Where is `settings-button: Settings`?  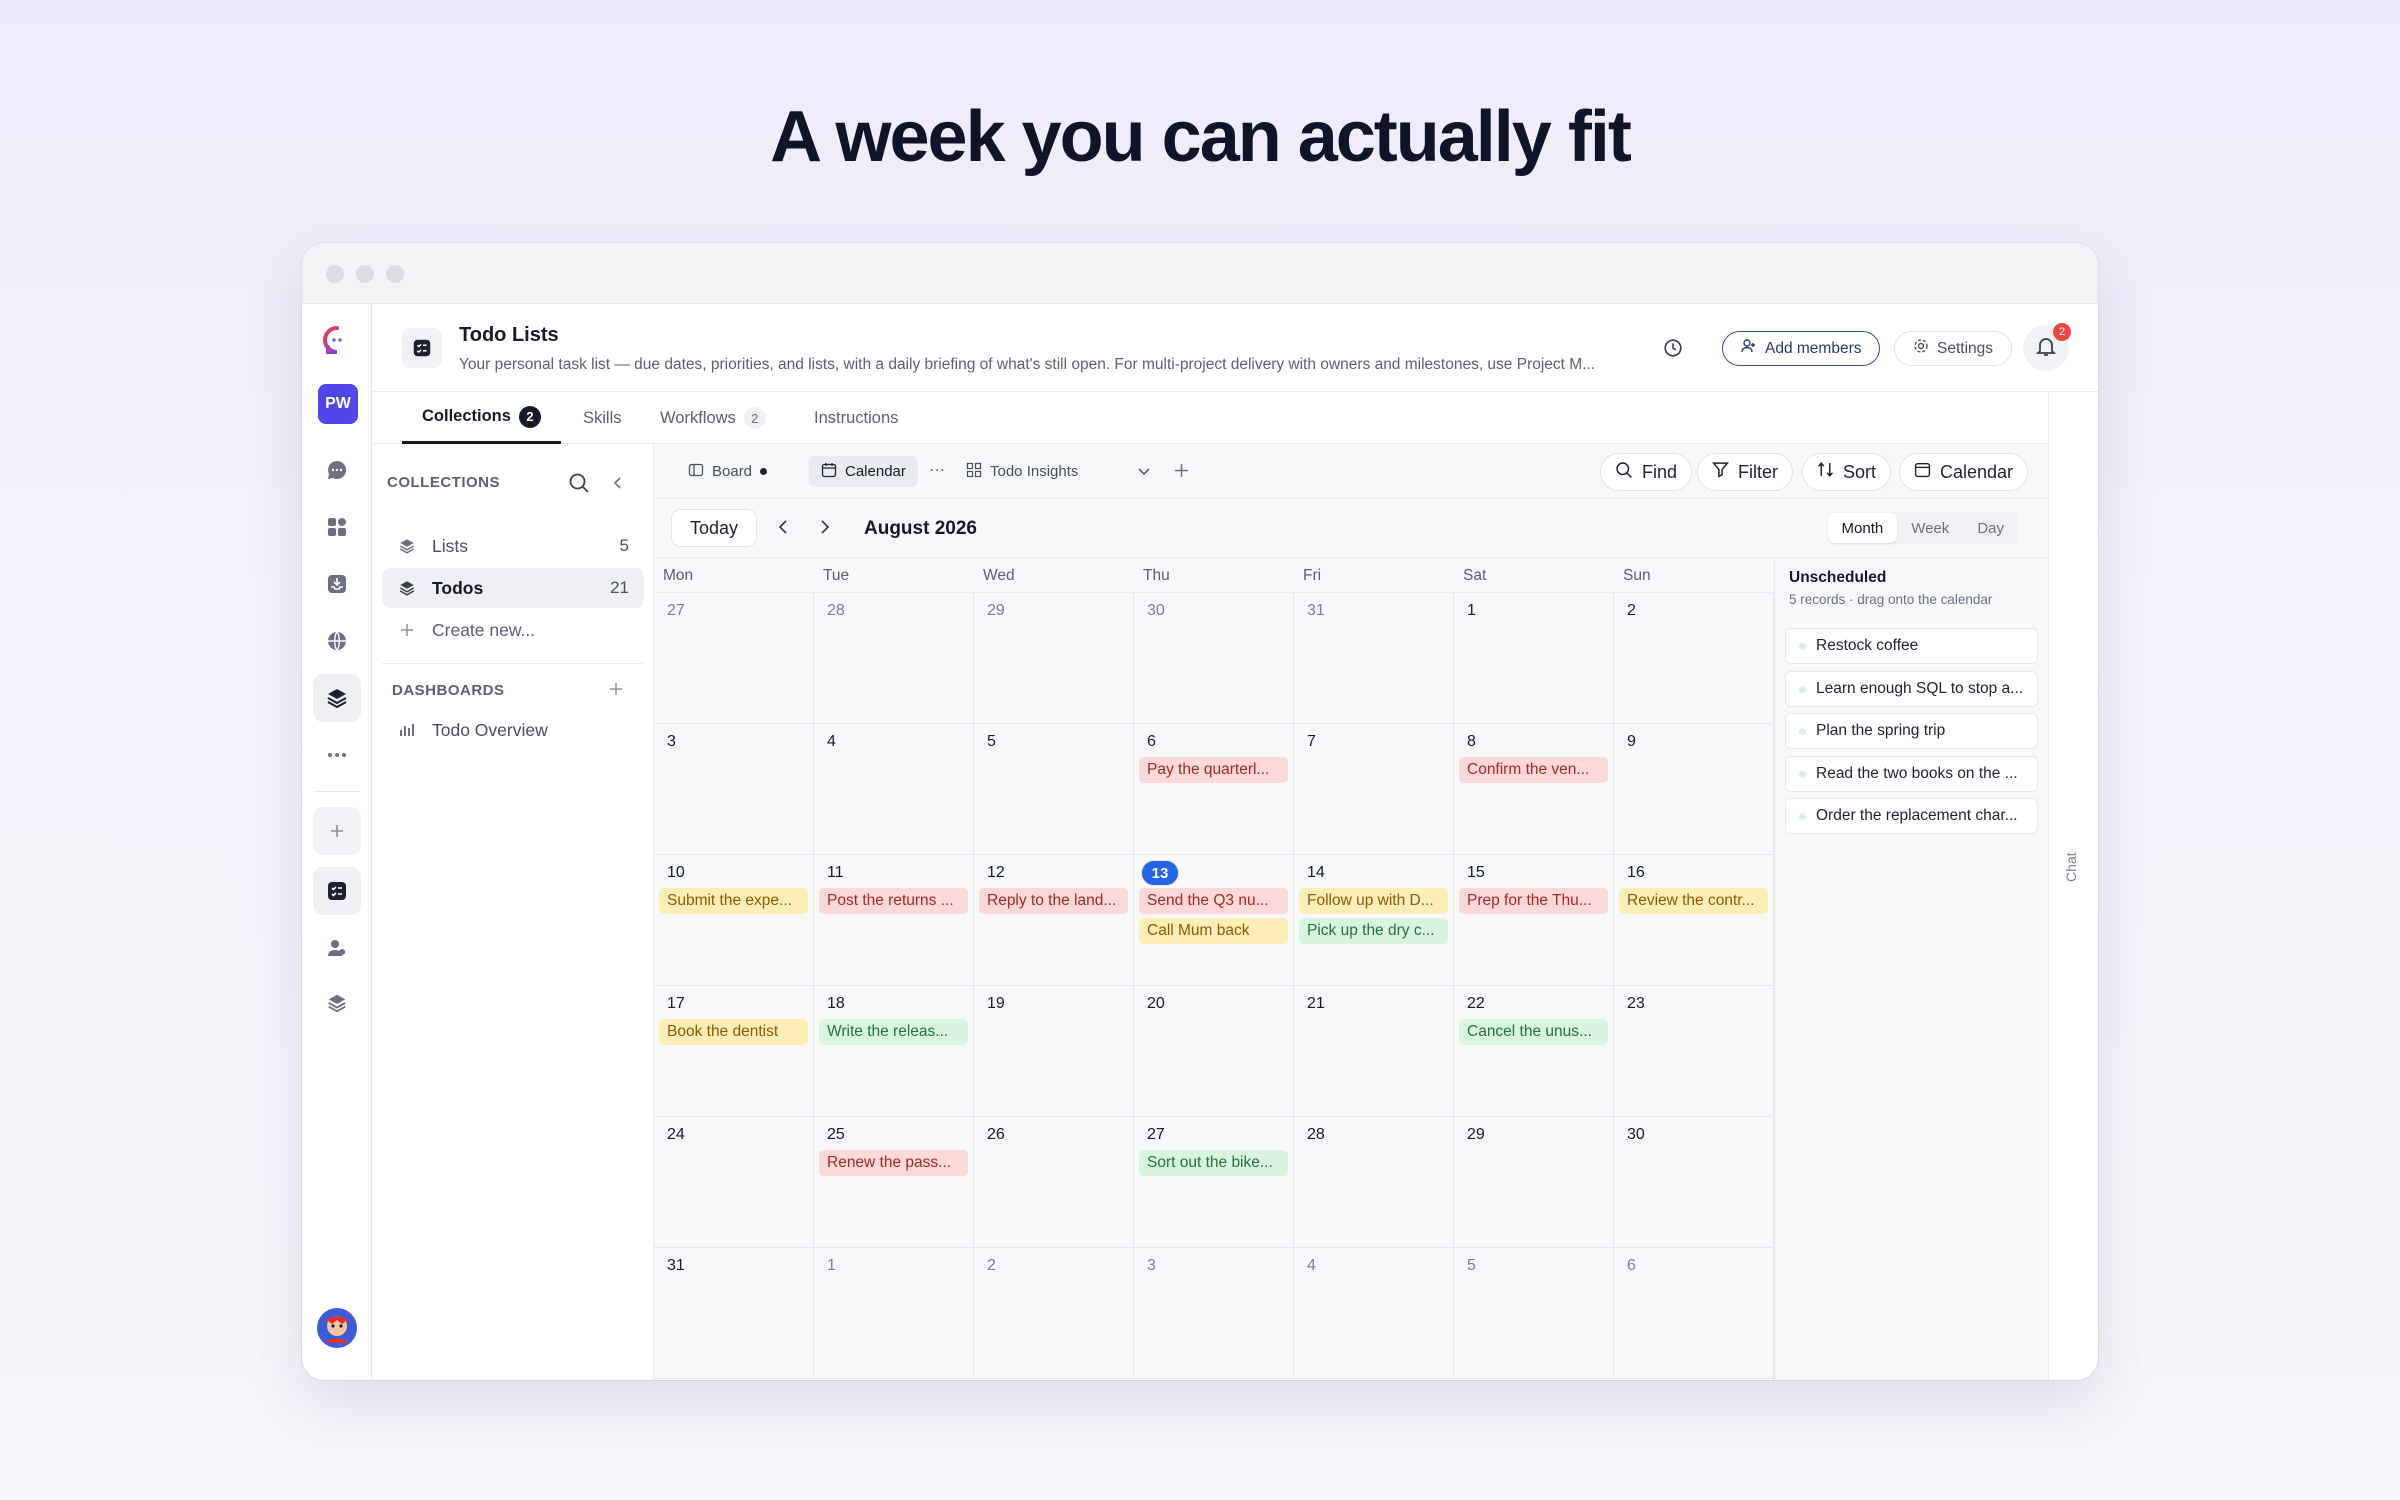
settings-button: Settings is located at coordinates (1953, 348).